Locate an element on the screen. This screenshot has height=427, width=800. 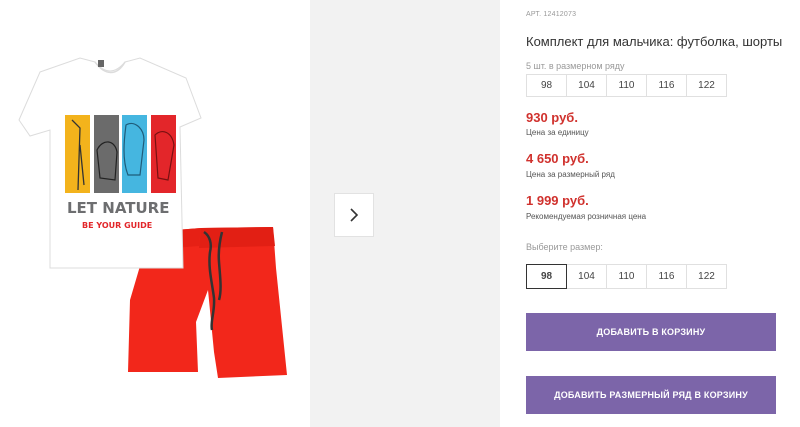
row-price-label: Цена за размерный ряд is located at coordinates (570, 174).